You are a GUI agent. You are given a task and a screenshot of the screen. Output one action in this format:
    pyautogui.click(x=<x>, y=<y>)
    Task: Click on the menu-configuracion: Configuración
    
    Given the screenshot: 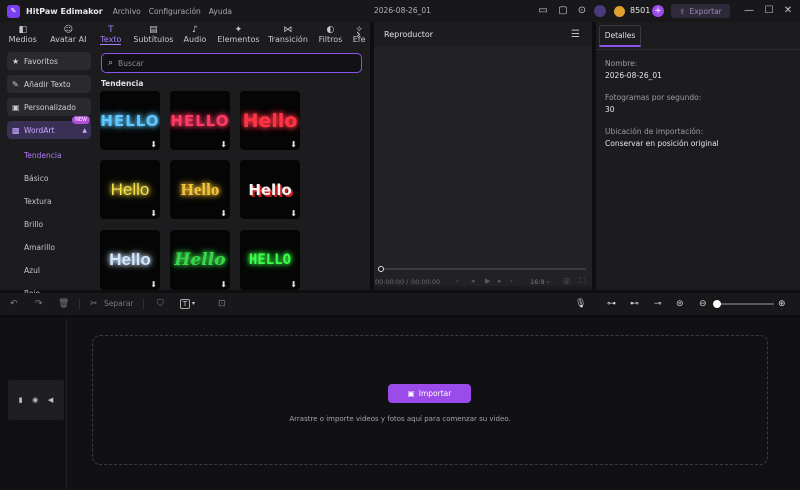 What is the action you would take?
    pyautogui.click(x=175, y=11)
    